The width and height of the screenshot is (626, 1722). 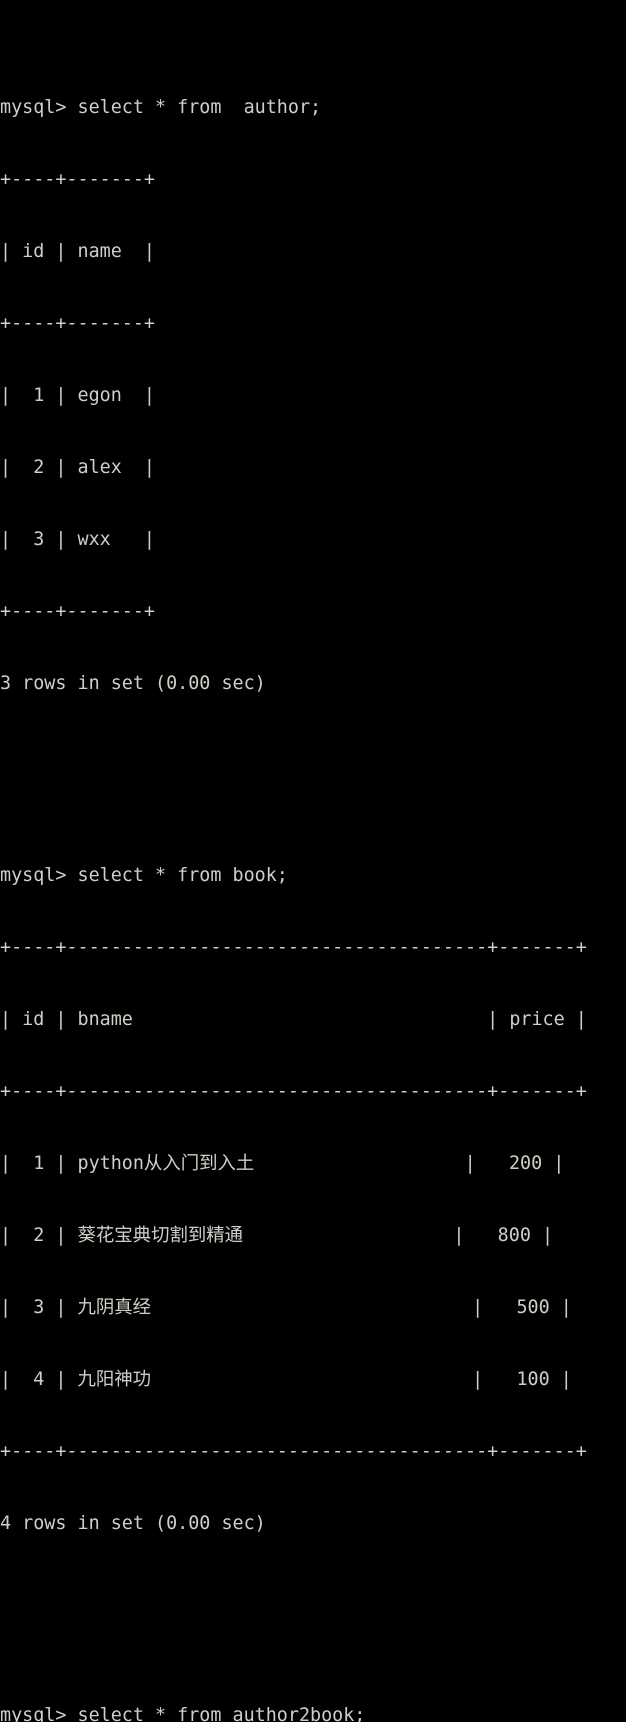 I want to click on table-row: | 1 | egon |, so click(x=78, y=395).